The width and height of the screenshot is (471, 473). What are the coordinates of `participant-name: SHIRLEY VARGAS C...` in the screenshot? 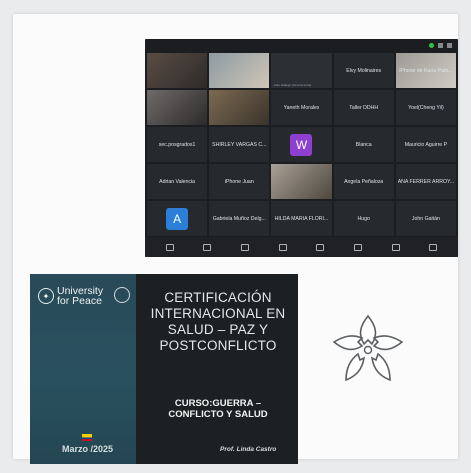 It's located at (239, 144).